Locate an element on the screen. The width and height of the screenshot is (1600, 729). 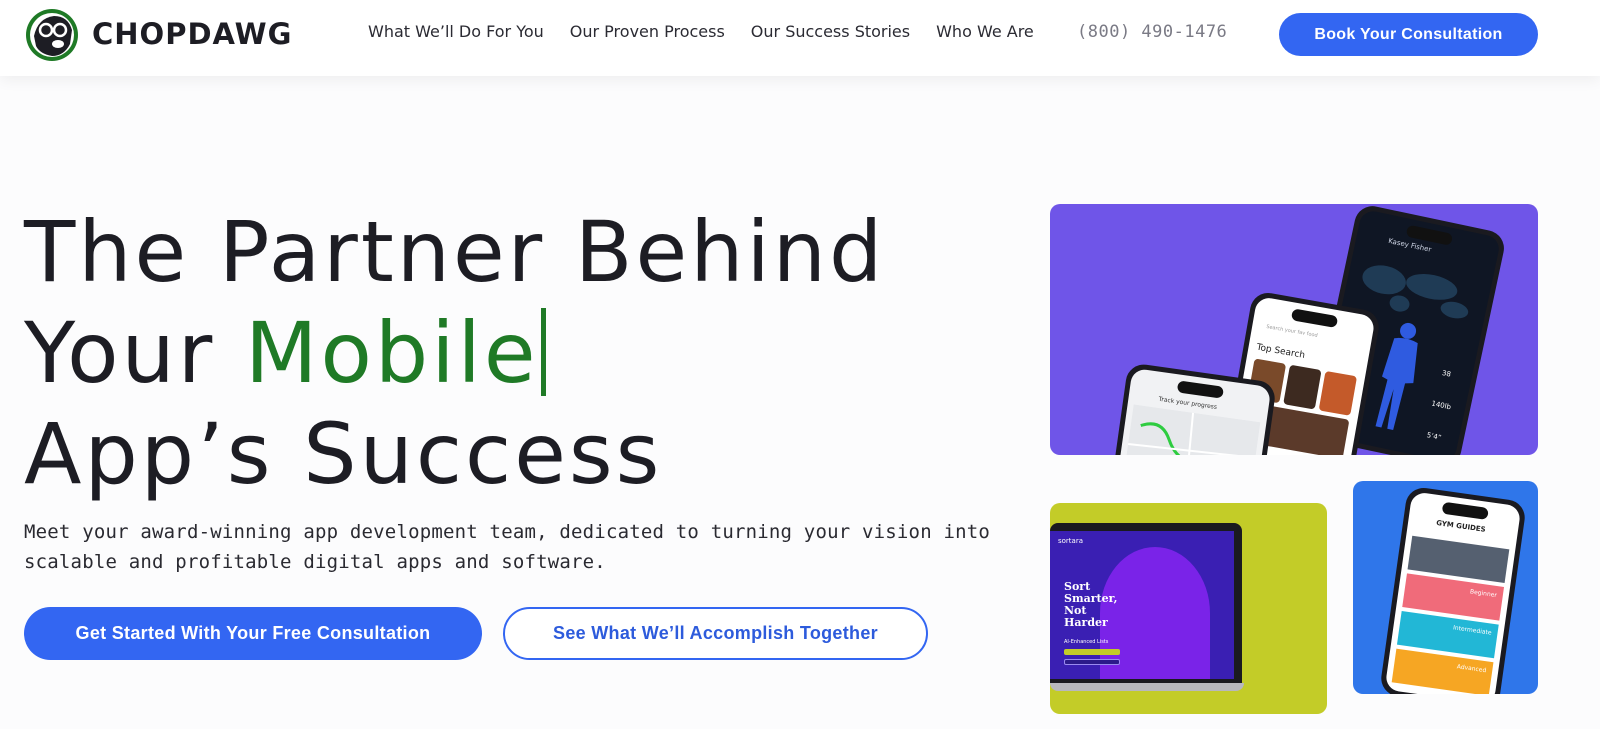
nav-item-who-we-are: Who We Are is located at coordinates (985, 31).